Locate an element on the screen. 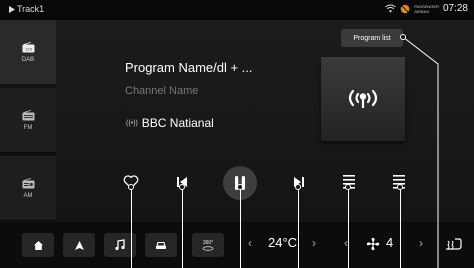 This screenshot has width=474, height=268. home-button is located at coordinates (38, 245).